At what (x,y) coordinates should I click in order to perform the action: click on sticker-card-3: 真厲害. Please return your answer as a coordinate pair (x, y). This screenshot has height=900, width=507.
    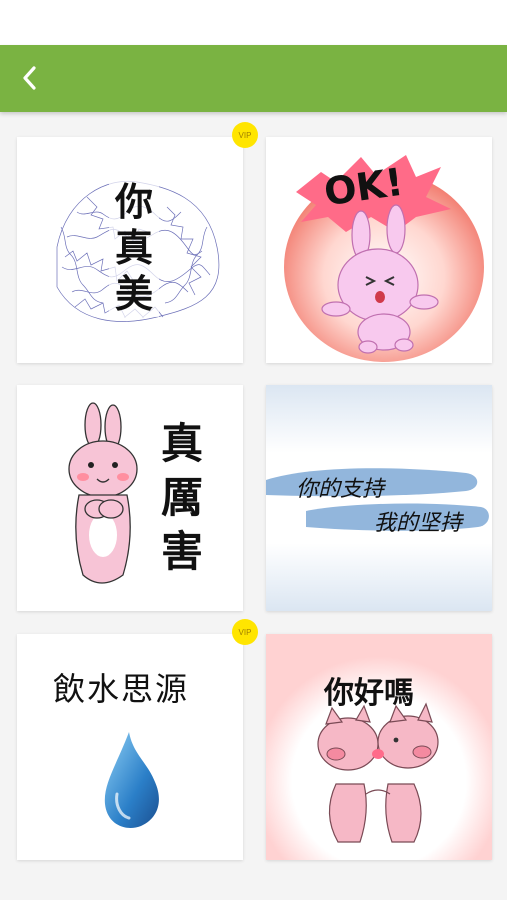
    Looking at the image, I should click on (130, 498).